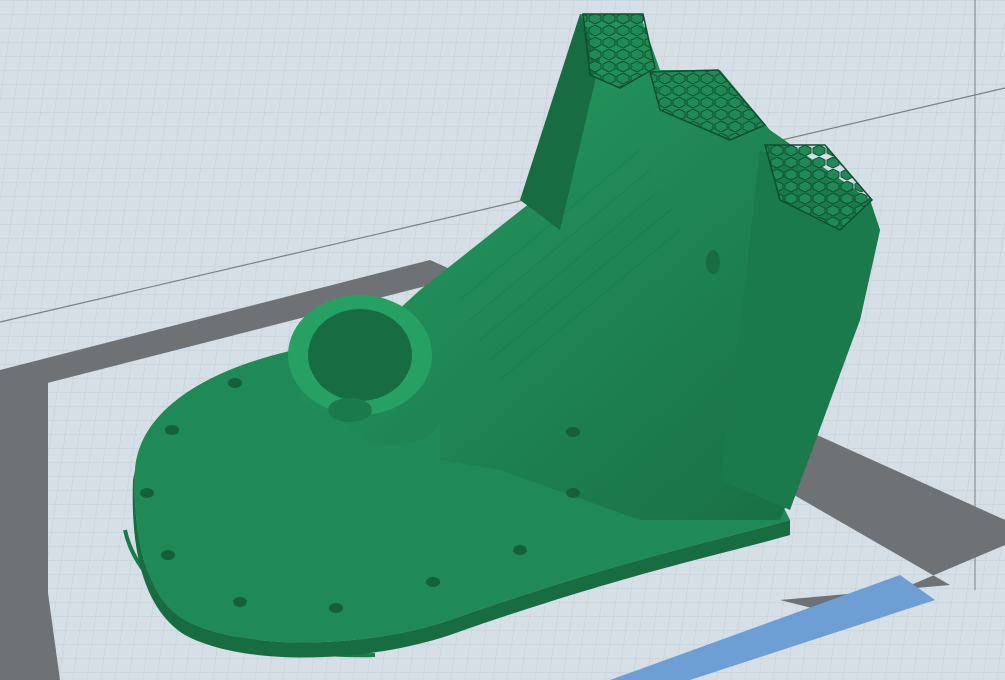 Image resolution: width=1005 pixels, height=680 pixels. Describe the element at coordinates (350, 410) in the screenshot. I see `model-boss-inner-hole` at that location.